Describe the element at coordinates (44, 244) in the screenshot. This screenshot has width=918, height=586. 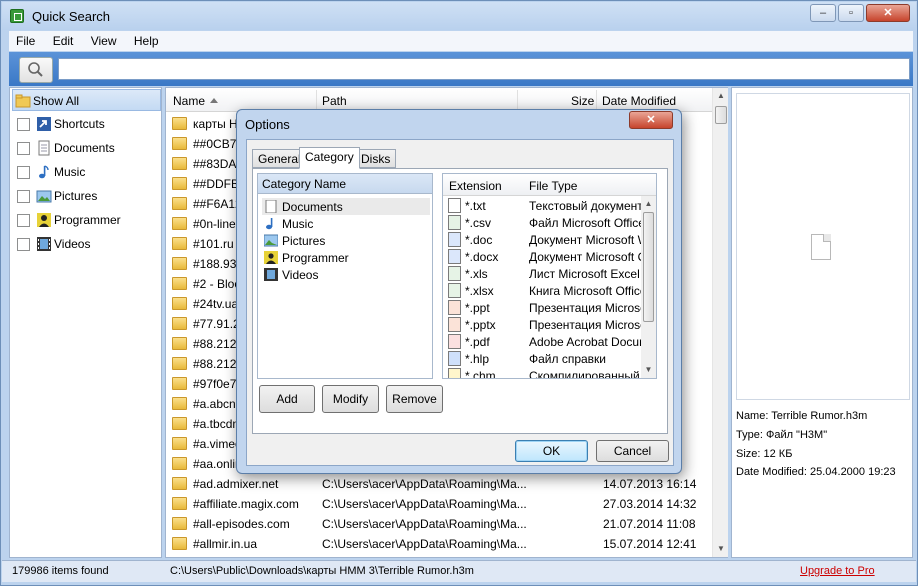
I see `film-icon` at that location.